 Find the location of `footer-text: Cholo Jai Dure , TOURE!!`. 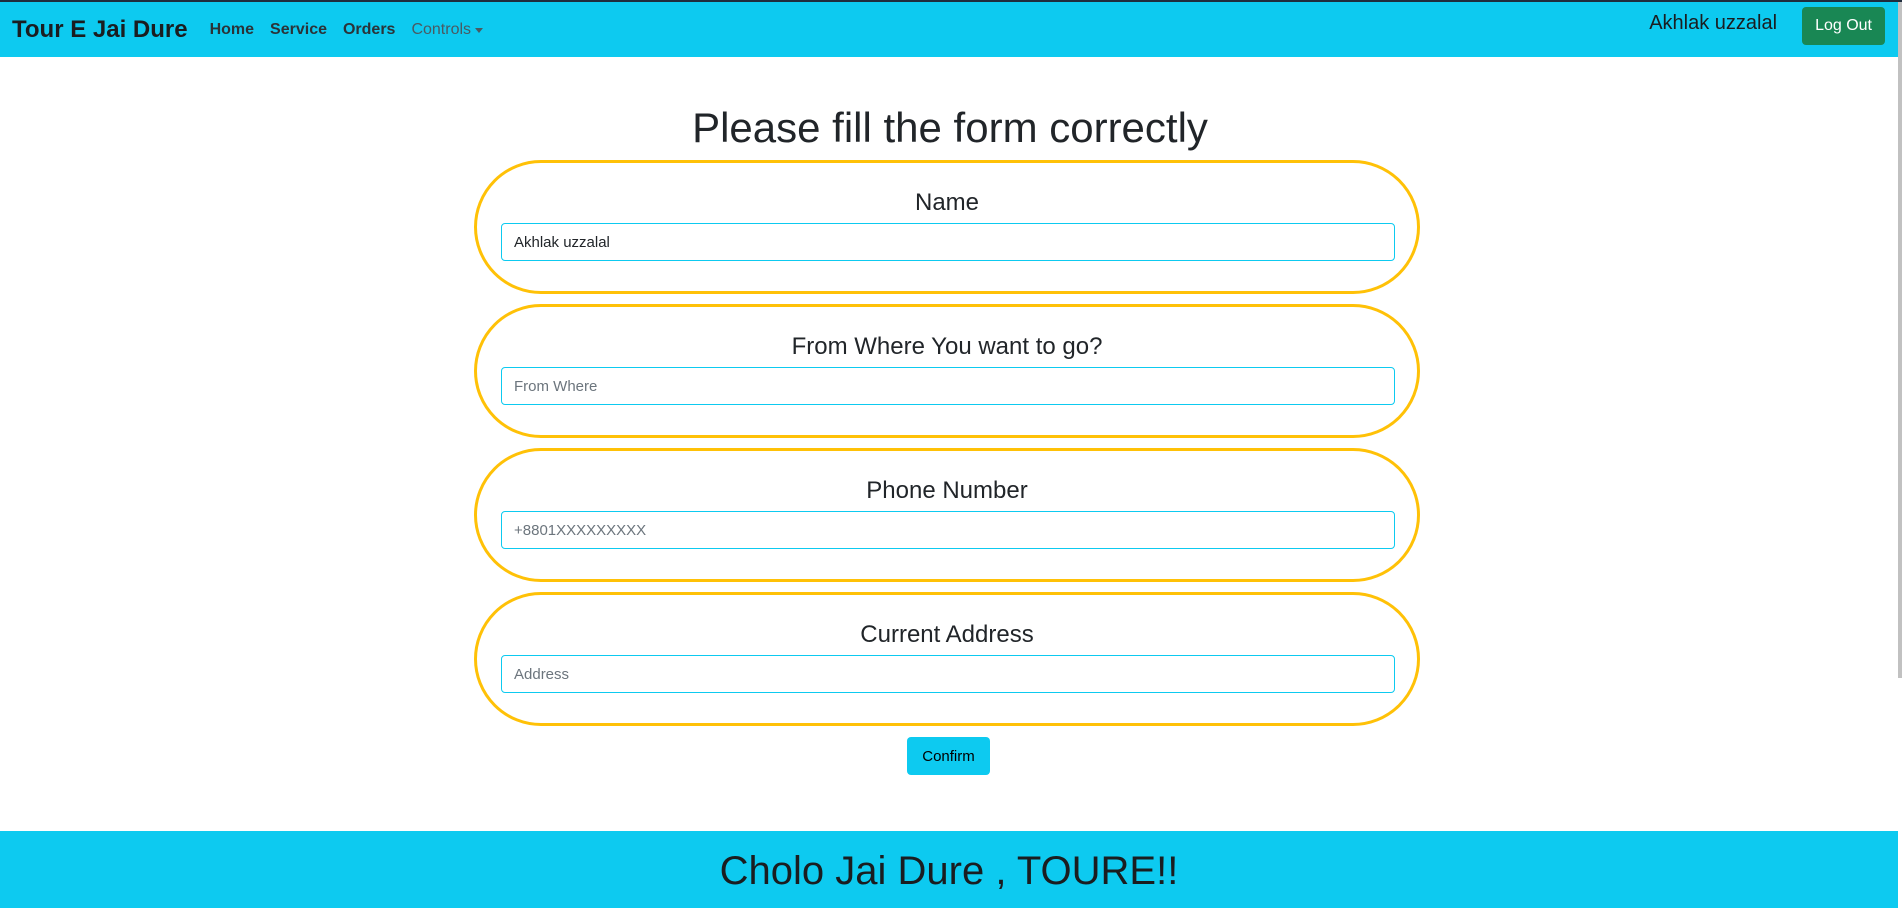

footer-text: Cholo Jai Dure , TOURE!! is located at coordinates (949, 871).